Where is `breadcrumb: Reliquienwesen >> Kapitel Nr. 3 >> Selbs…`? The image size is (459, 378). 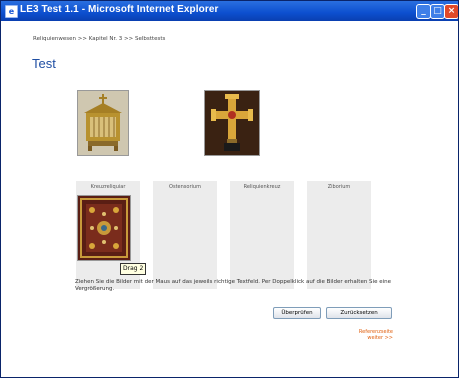
breadcrumb: Reliquienwesen >> Kapitel Nr. 3 >> Selbs… is located at coordinates (99, 39).